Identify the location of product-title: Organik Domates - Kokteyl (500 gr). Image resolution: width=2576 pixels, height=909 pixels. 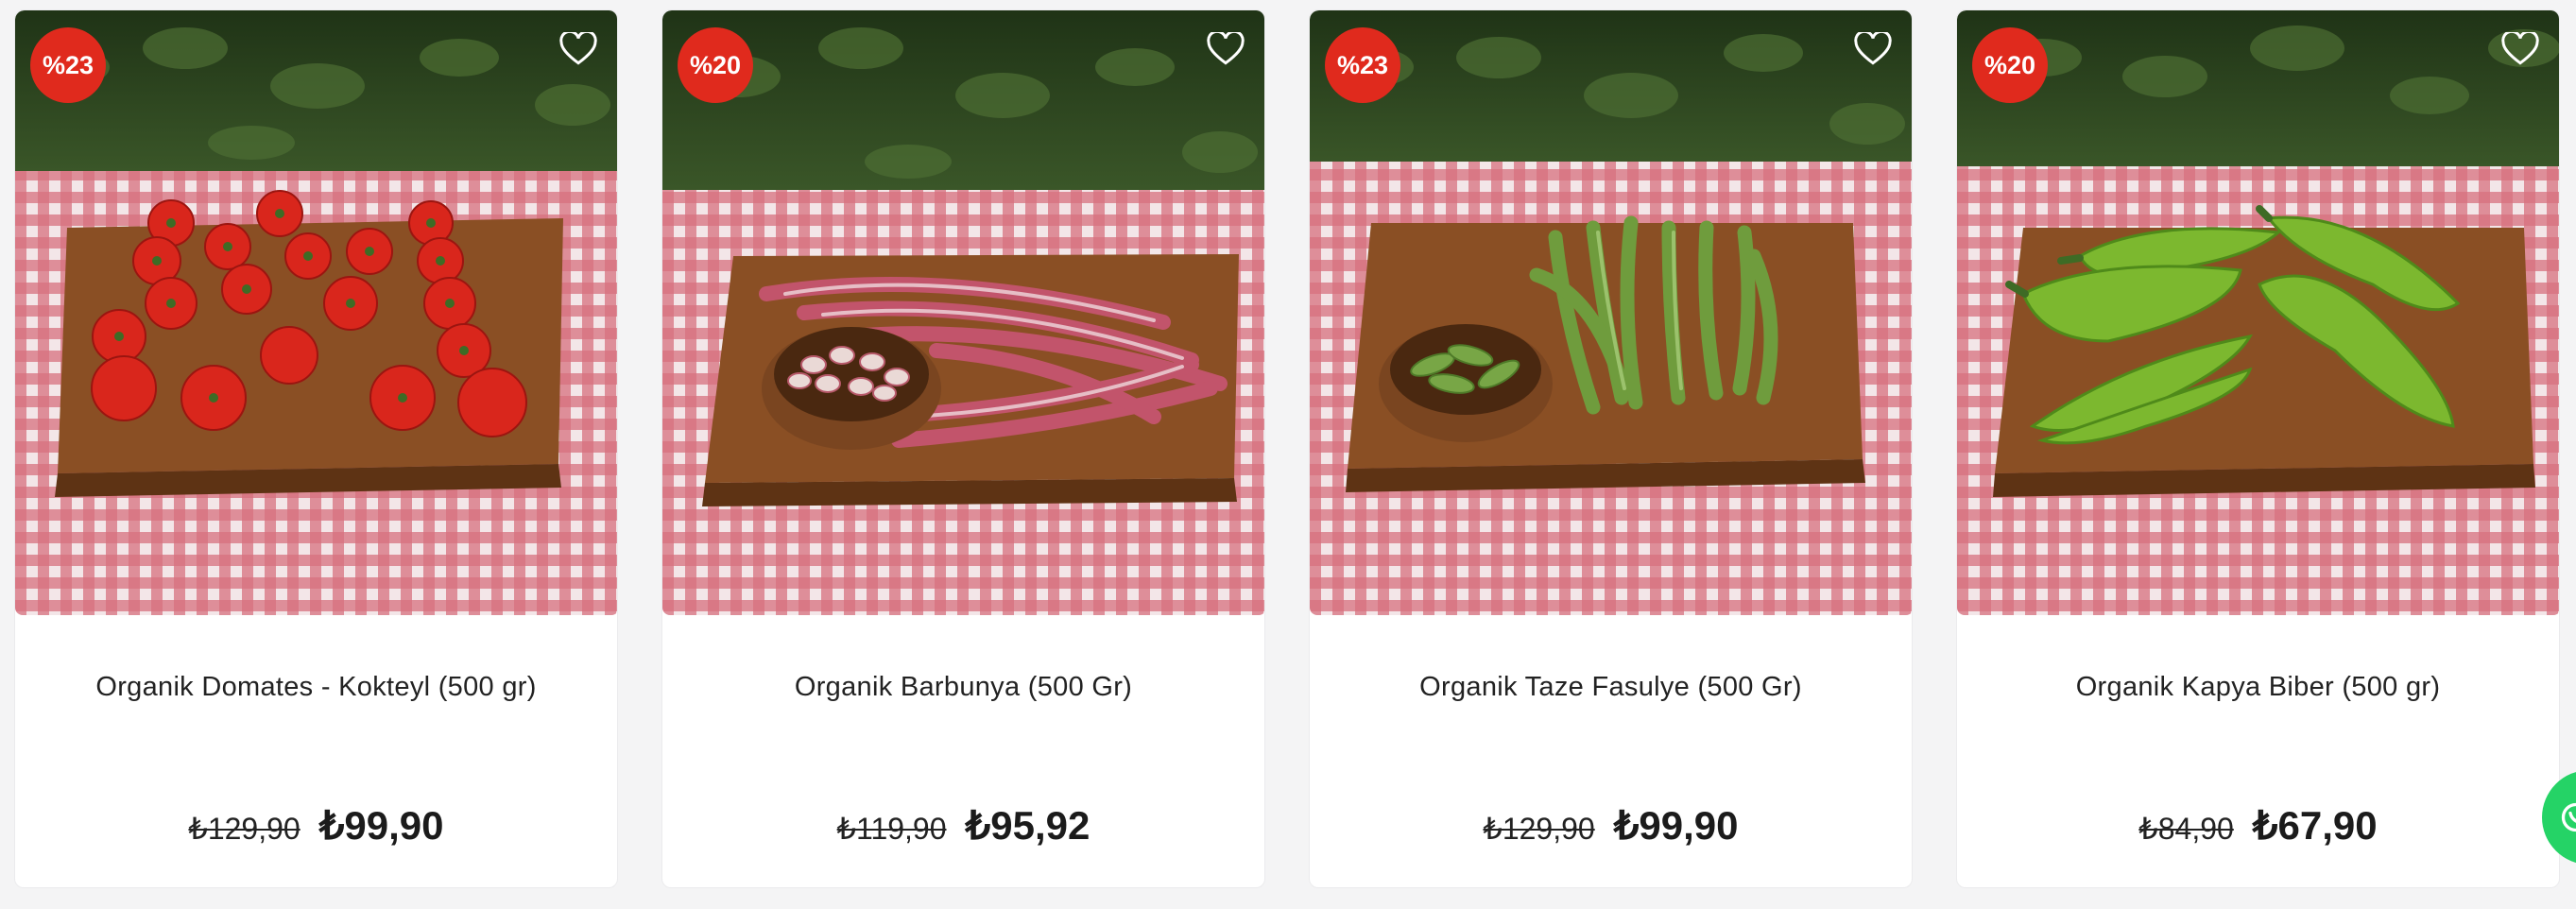
(316, 687).